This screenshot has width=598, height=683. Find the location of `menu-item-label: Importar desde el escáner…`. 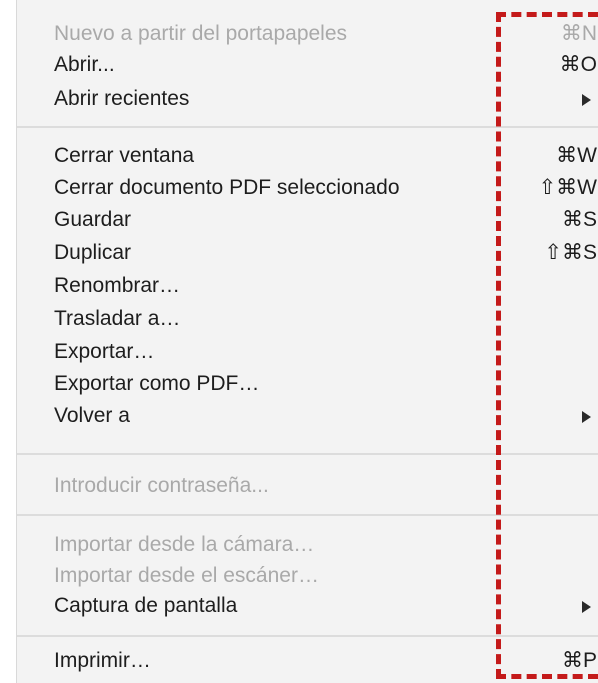

menu-item-label: Importar desde el escáner… is located at coordinates (186, 575).